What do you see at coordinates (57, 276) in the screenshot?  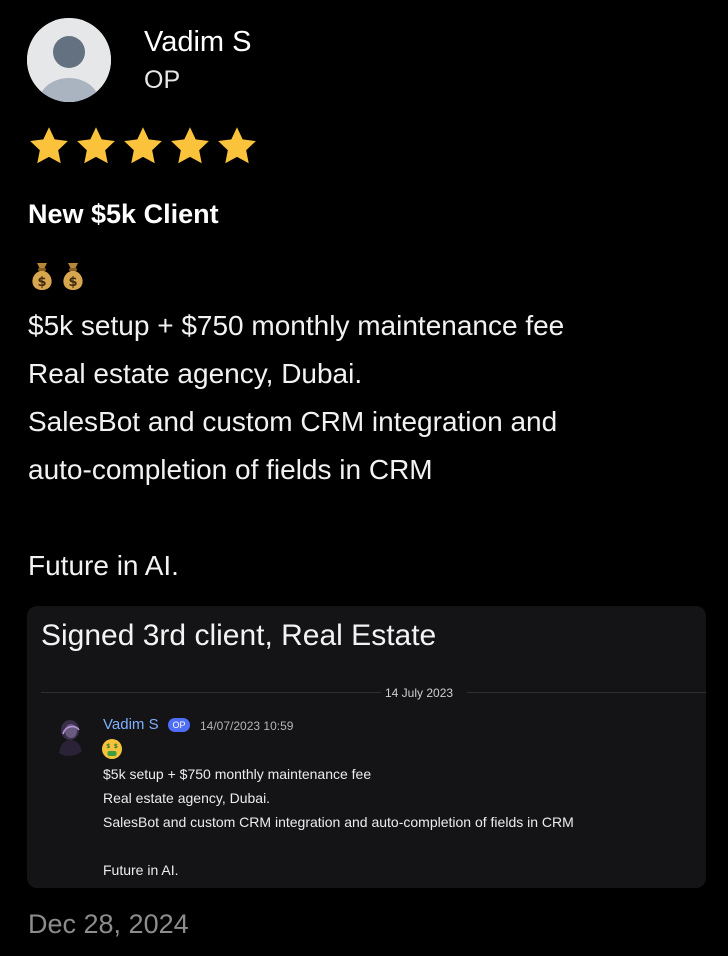 I see `emoji-row: $ $` at bounding box center [57, 276].